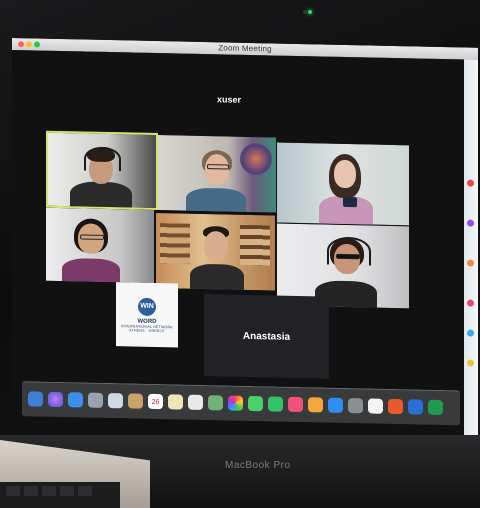 Image resolution: width=480 pixels, height=508 pixels. Describe the element at coordinates (135, 401) in the screenshot. I see `notes-icon` at that location.